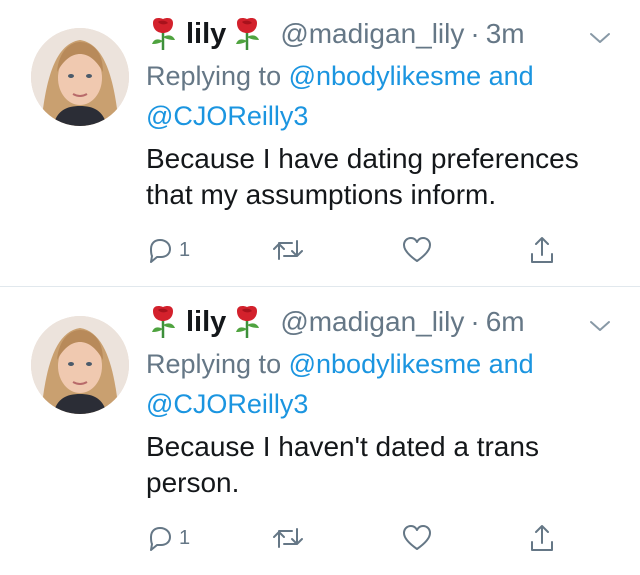 The height and width of the screenshot is (575, 640). I want to click on divider, so click(320, 286).